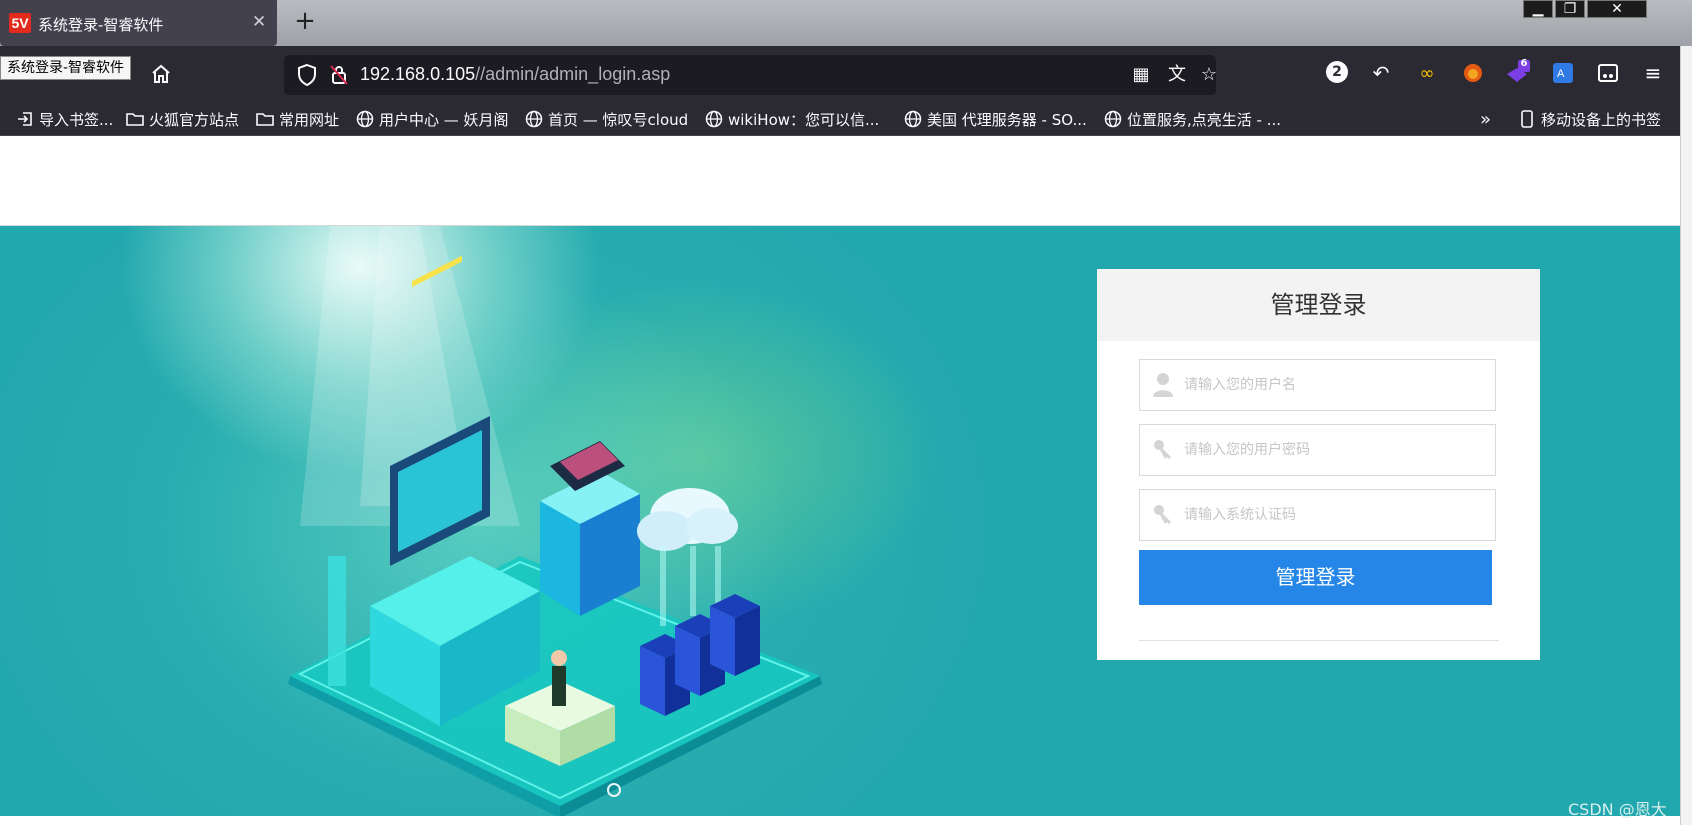 This screenshot has height=825, width=1692. I want to click on user-icon, so click(1163, 385).